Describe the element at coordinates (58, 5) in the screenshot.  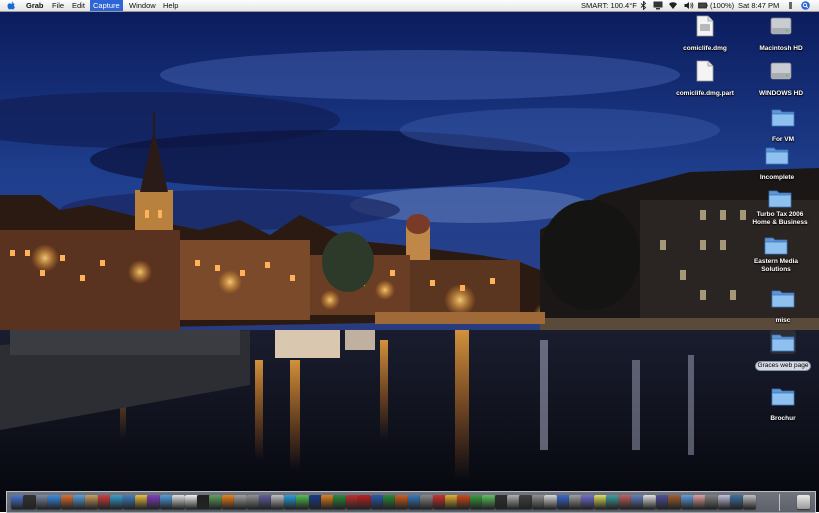
I see `menu-file: File` at that location.